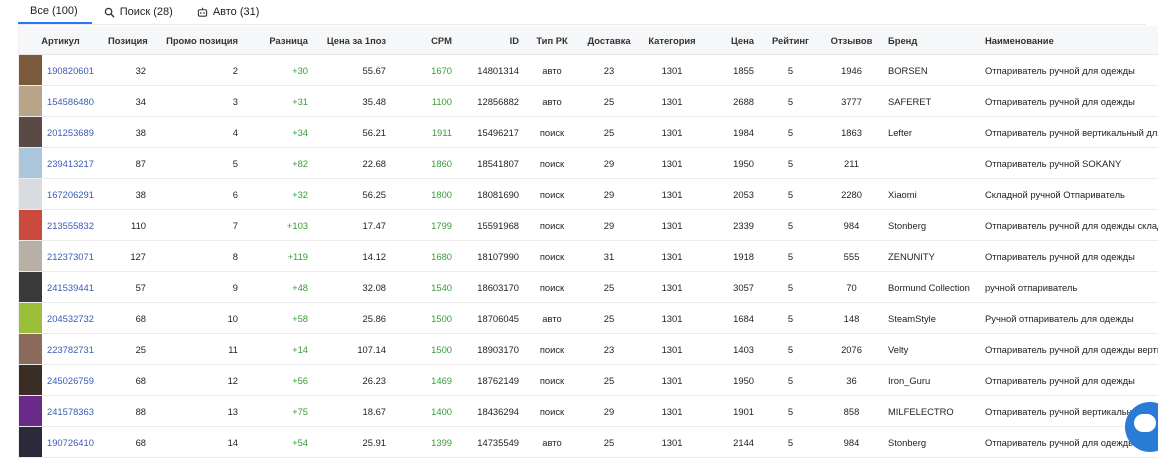  What do you see at coordinates (930, 40) in the screenshot?
I see `col-brand: Бренд` at bounding box center [930, 40].